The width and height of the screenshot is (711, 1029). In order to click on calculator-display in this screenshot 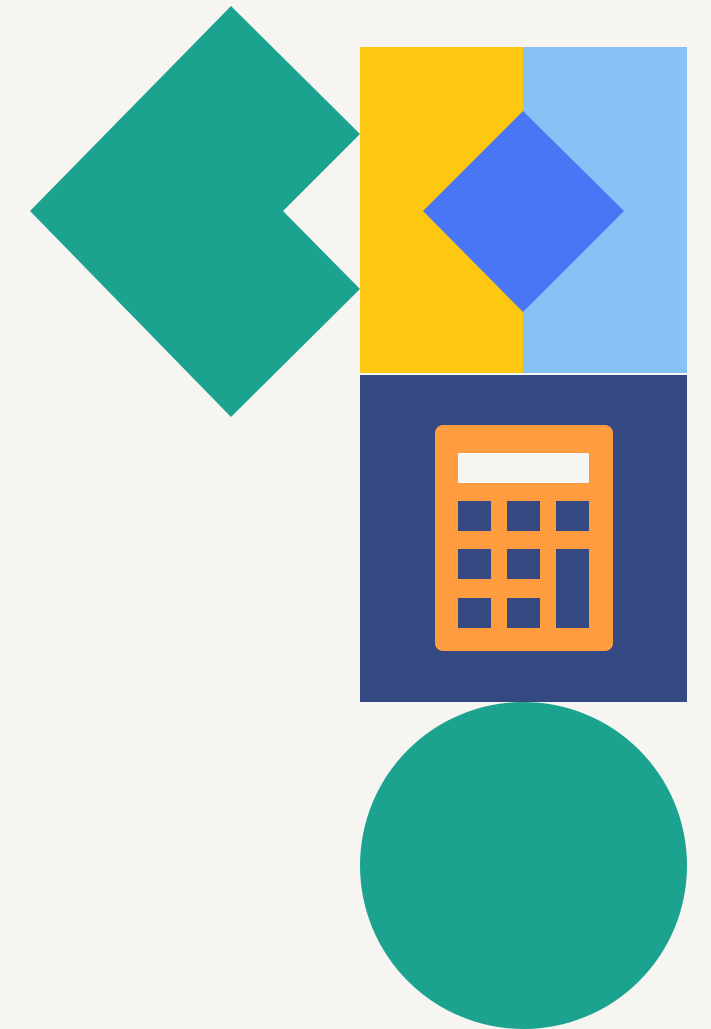, I will do `click(523, 468)`.